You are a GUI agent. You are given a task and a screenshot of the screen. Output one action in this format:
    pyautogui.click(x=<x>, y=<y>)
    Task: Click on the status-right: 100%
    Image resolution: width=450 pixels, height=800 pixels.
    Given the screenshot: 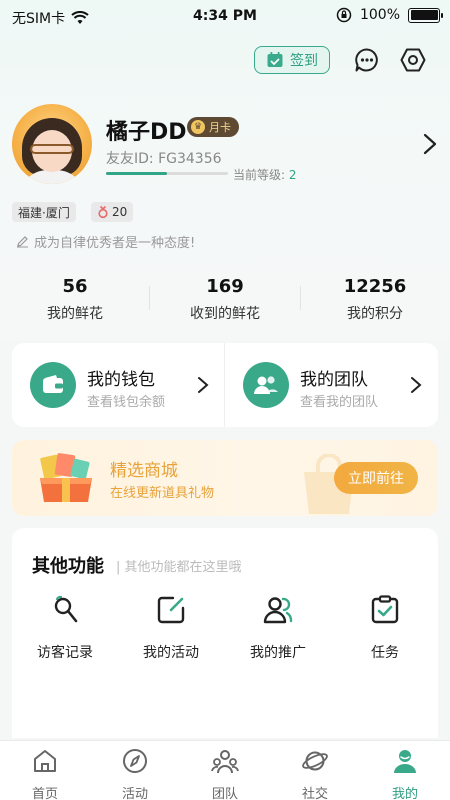 What is the action you would take?
    pyautogui.click(x=389, y=15)
    